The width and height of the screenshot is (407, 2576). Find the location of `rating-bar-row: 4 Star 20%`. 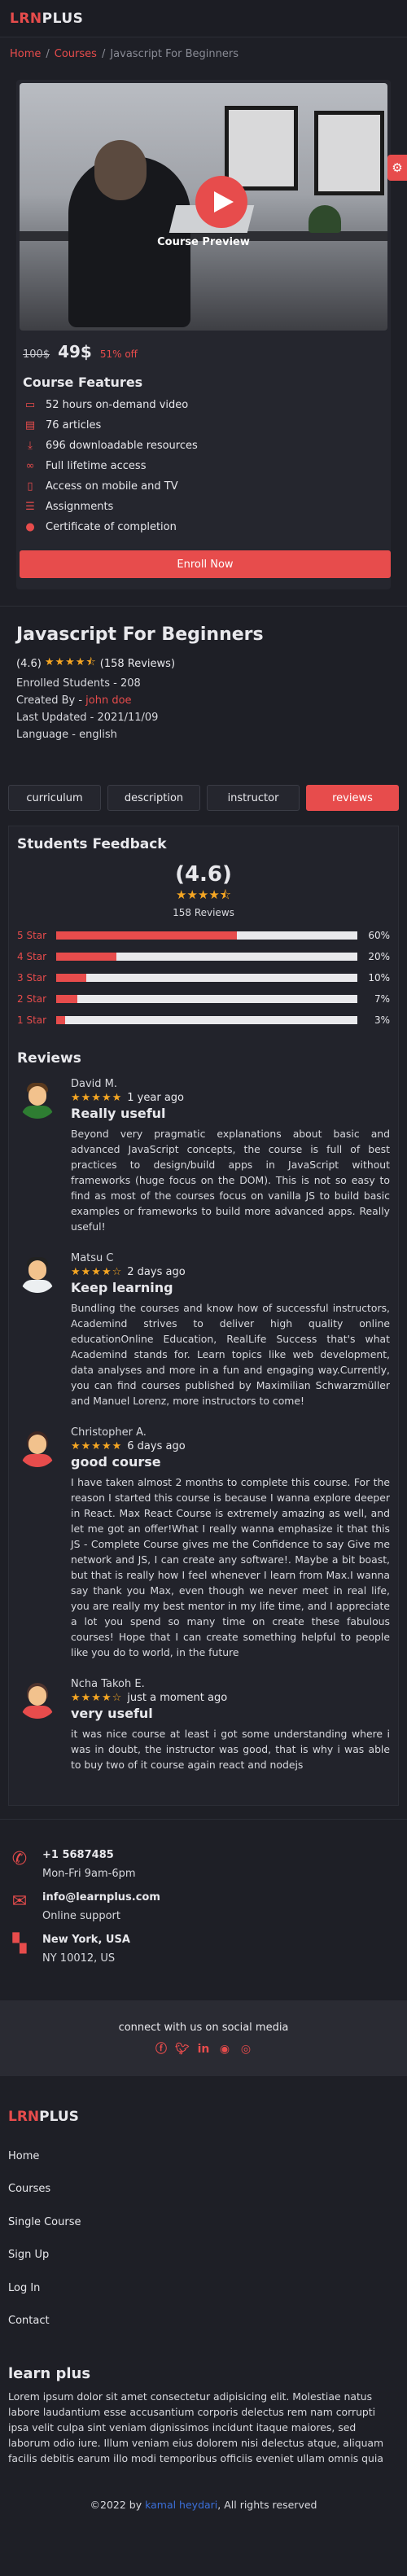

rating-bar-row: 4 Star 20% is located at coordinates (203, 956).